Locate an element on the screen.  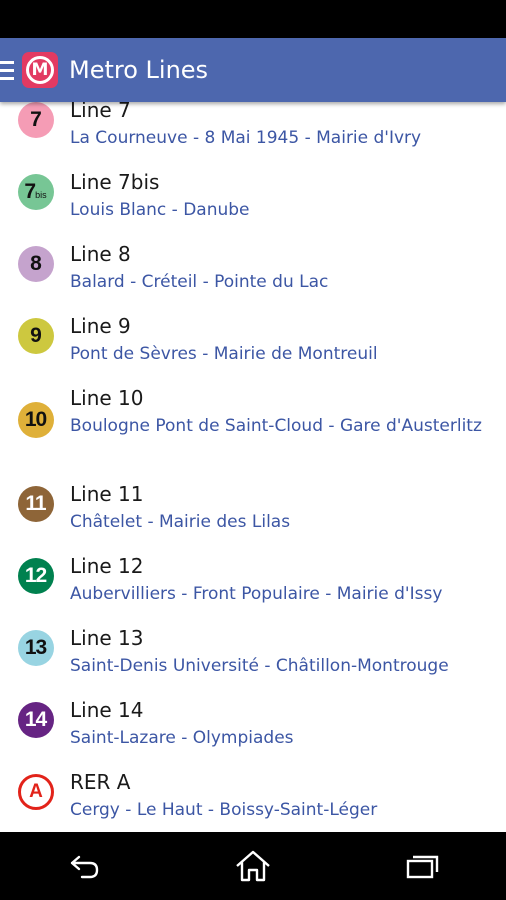
line-badge-suffix: bis is located at coordinates (41, 195).